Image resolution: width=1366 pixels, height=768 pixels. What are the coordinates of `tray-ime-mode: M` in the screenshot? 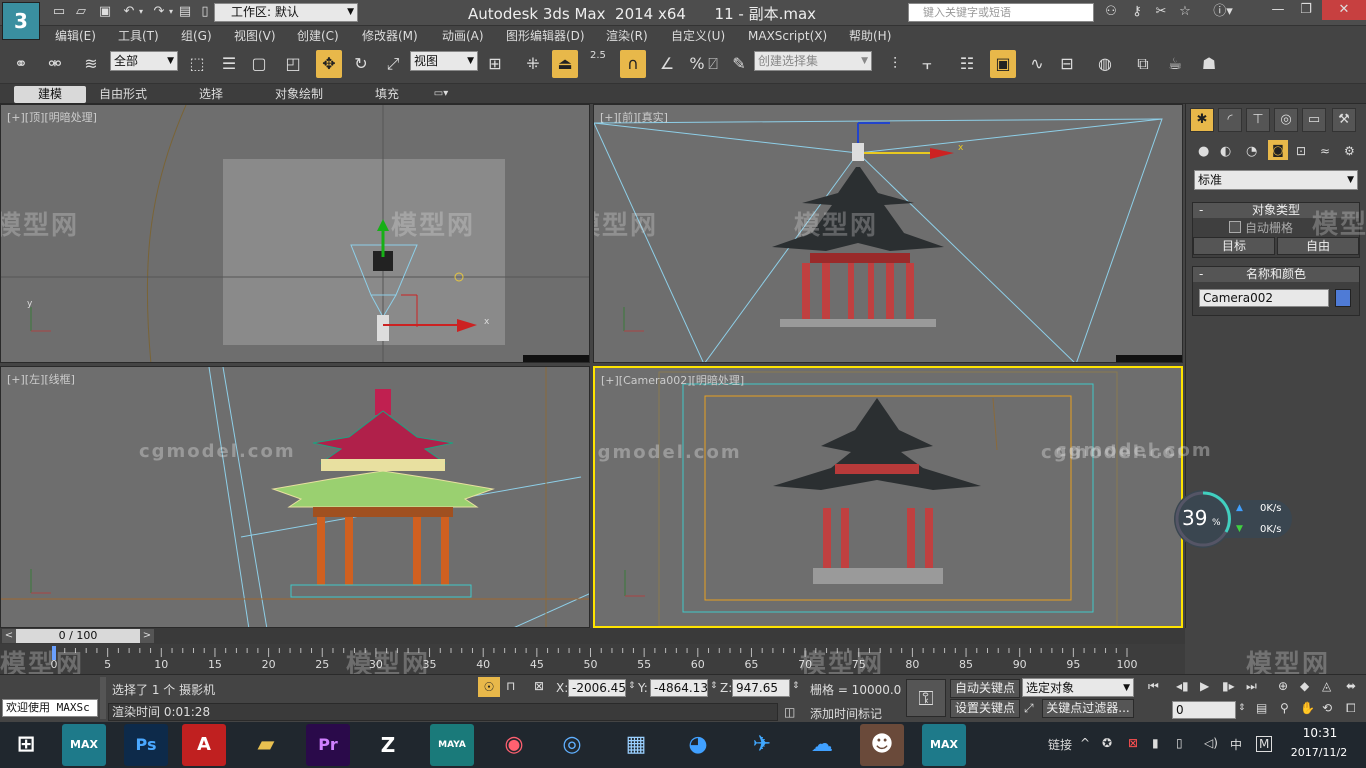 It's located at (1264, 744).